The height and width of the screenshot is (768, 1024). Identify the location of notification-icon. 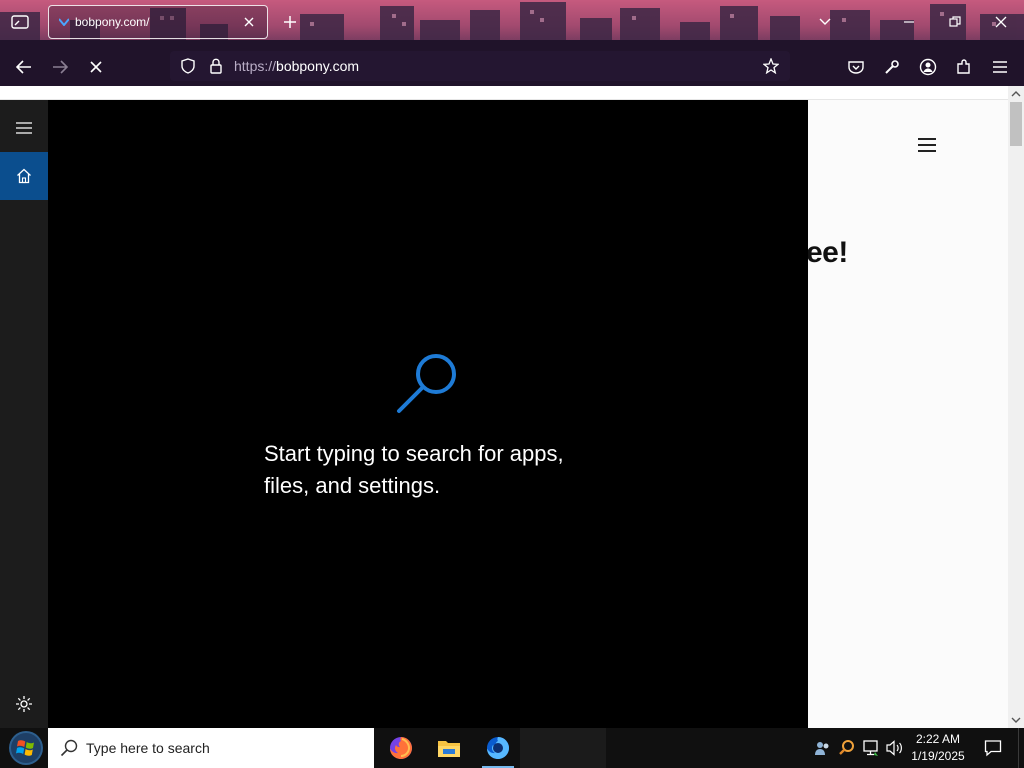
(993, 748).